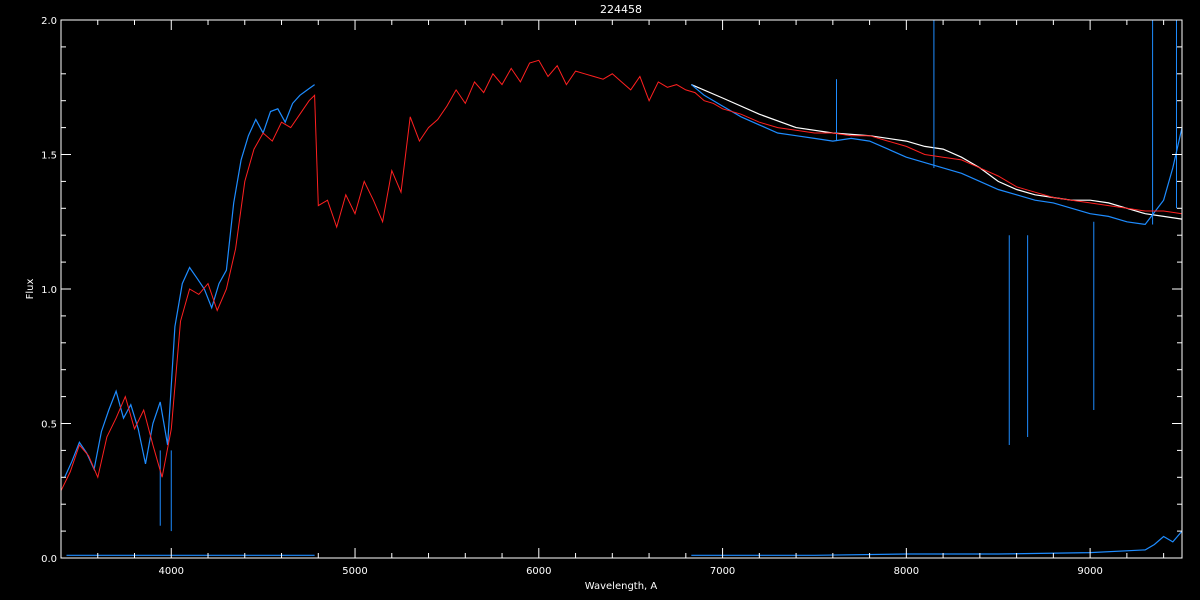 This screenshot has width=1200, height=600. What do you see at coordinates (906, 571) in the screenshot?
I see `x-tick-label-8000: 8000` at bounding box center [906, 571].